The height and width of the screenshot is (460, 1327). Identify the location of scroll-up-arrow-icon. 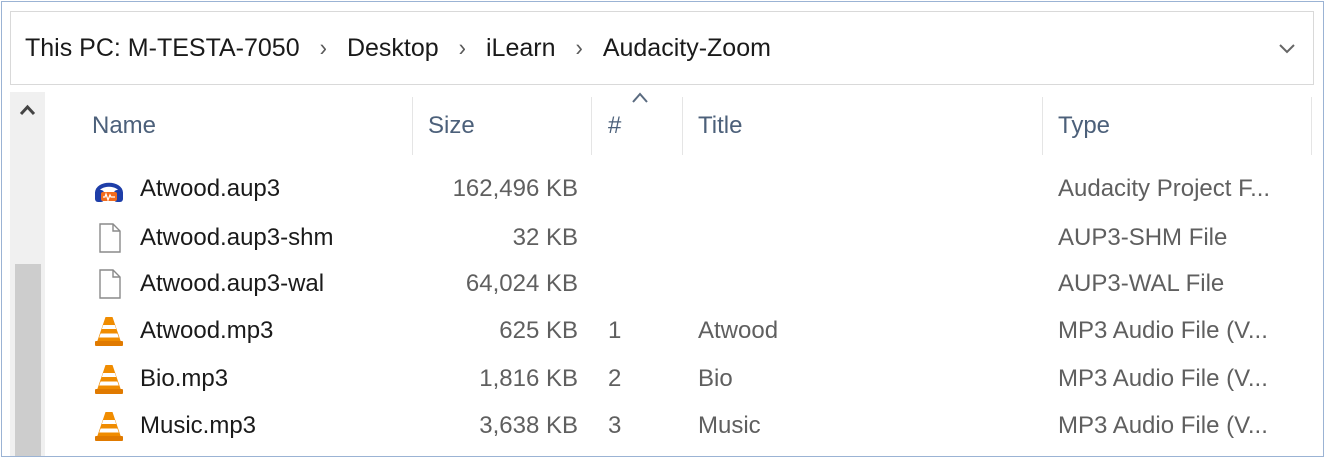
(27, 110).